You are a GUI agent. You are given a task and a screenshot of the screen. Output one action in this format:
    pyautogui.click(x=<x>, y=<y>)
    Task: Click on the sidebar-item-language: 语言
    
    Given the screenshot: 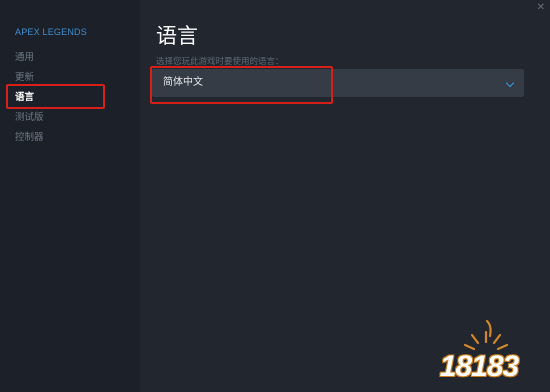 What is the action you would take?
    pyautogui.click(x=70, y=98)
    